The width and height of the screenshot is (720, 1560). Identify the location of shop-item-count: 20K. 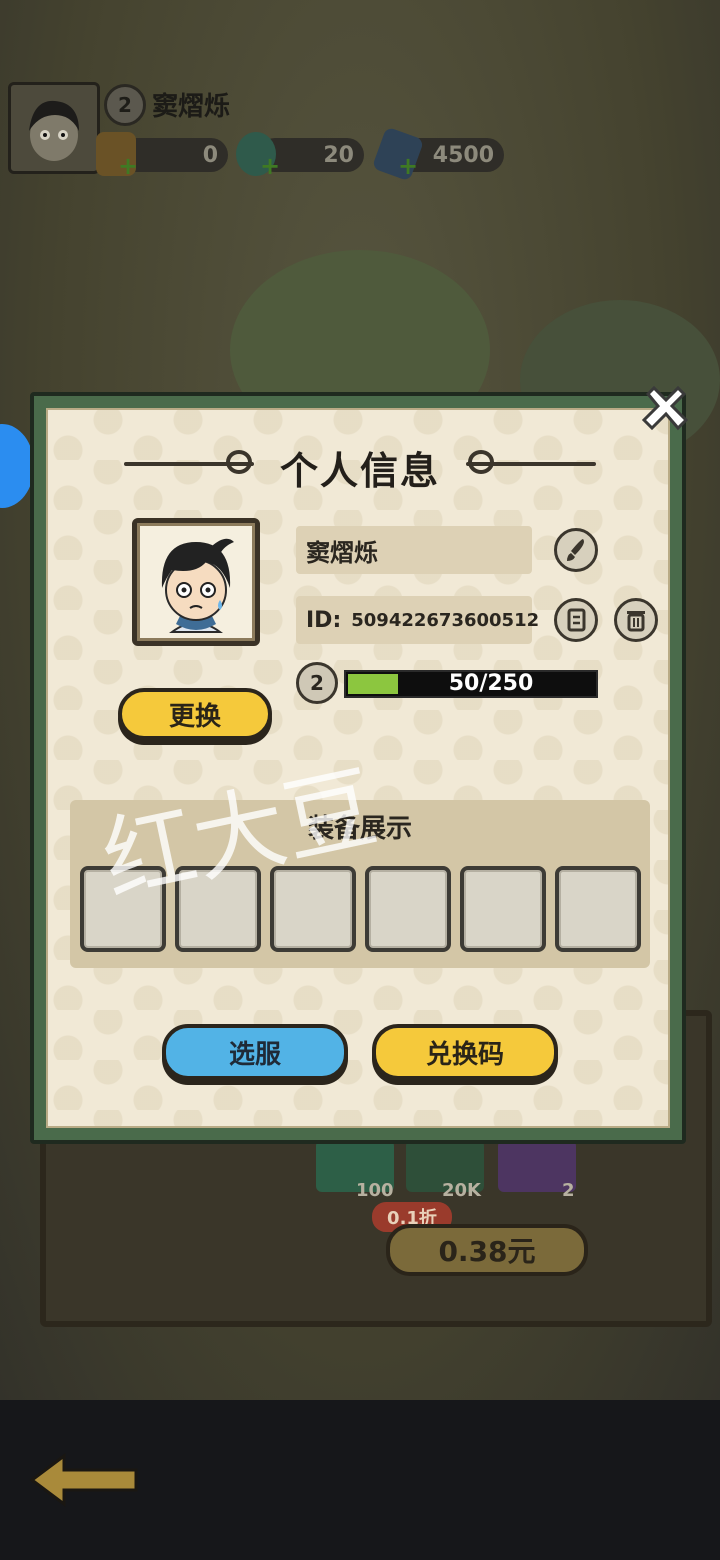
(461, 1190).